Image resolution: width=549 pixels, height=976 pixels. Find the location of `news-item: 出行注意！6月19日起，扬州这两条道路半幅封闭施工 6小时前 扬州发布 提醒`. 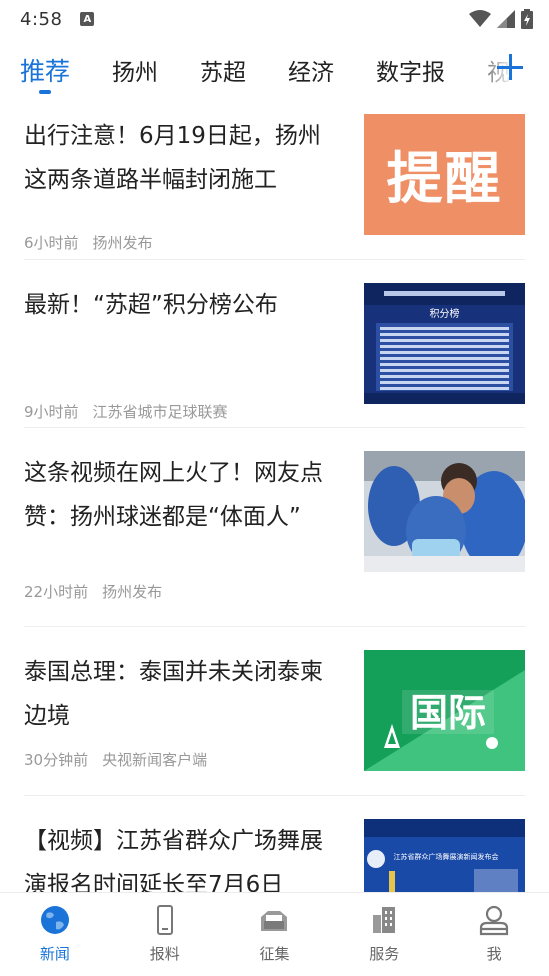

news-item: 出行注意！6月19日起，扬州这两条道路半幅封闭施工 6小时前 扬州发布 提醒 is located at coordinates (274, 183).